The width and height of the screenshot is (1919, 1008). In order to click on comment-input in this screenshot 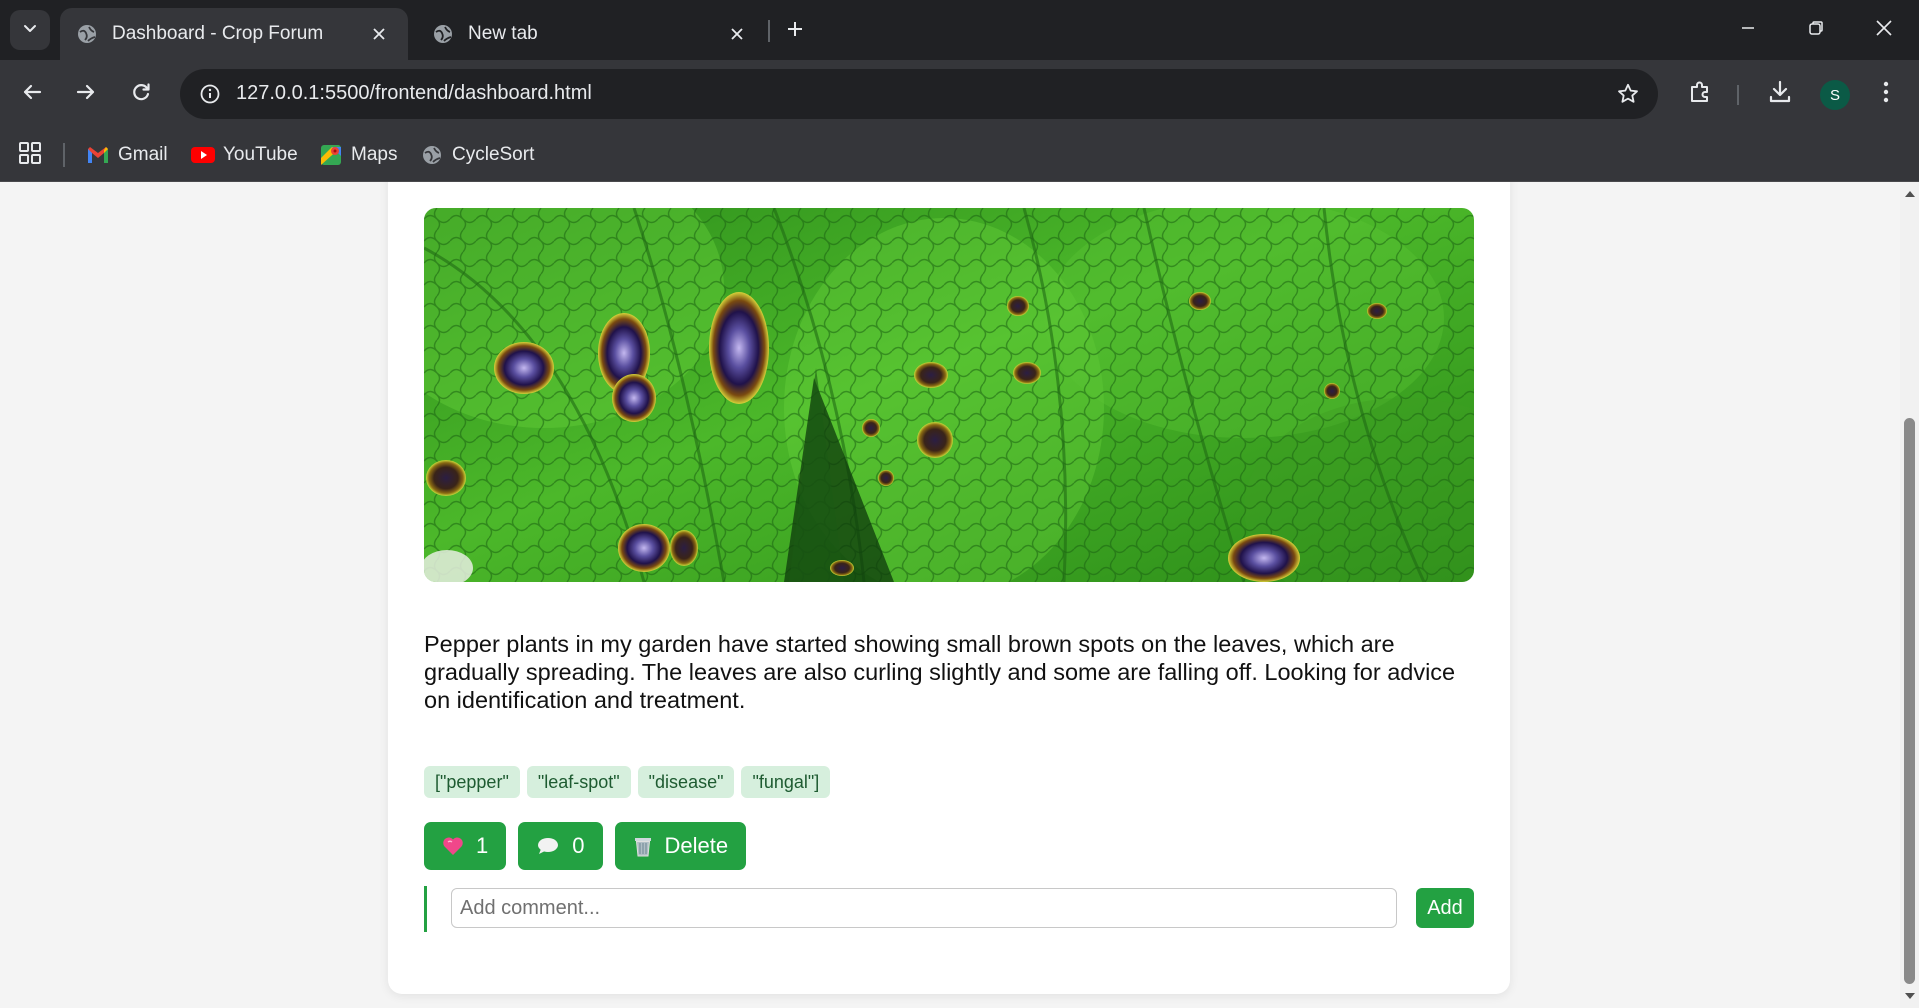, I will do `click(924, 908)`.